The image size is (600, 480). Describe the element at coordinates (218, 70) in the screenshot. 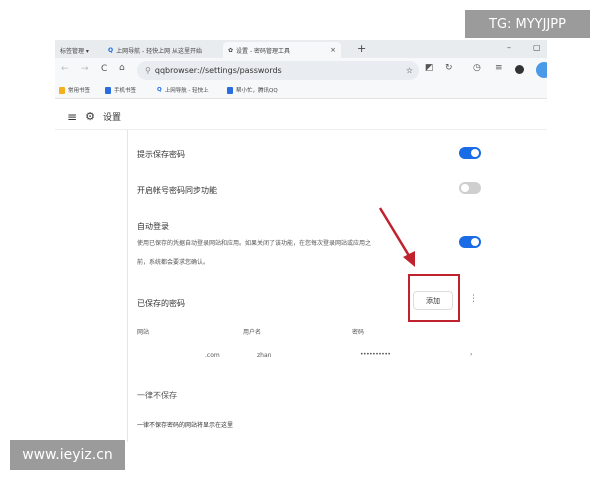

I see `url-text: qqbrowser://settings/passwords` at that location.